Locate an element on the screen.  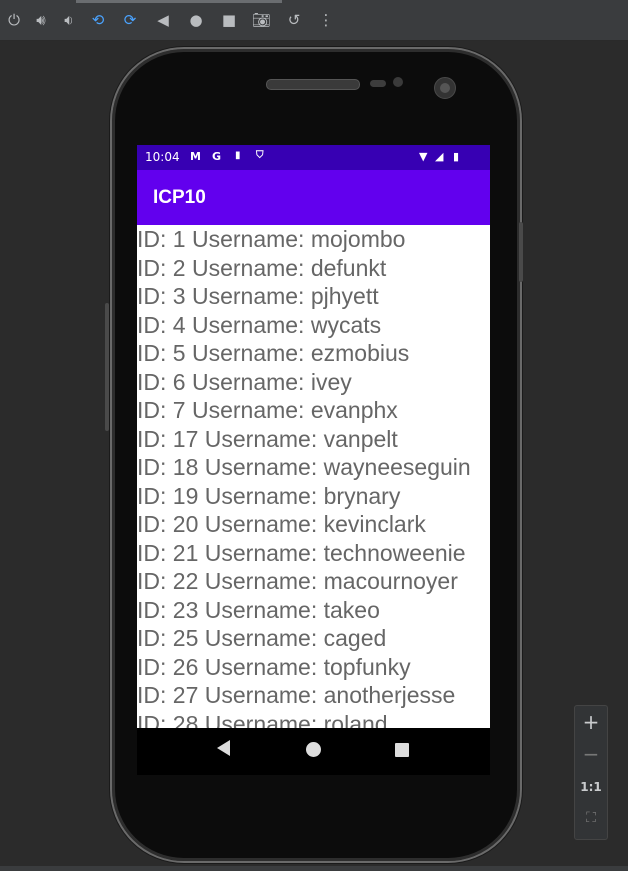
list-item: ID: 5 Username: ezmobius is located at coordinates (273, 353).